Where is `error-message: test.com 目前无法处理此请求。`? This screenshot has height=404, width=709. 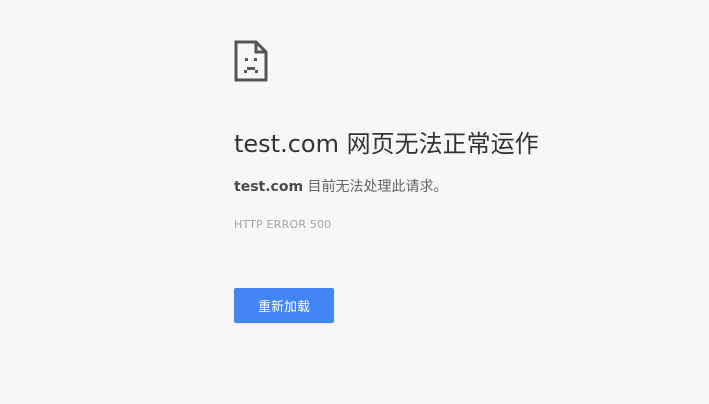
error-message: test.com 目前无法处理此请求。 is located at coordinates (341, 187).